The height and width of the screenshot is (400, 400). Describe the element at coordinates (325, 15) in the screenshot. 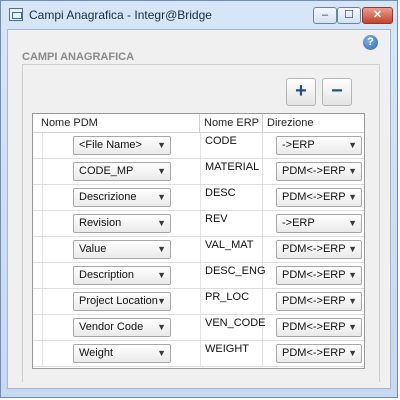

I see `minimize-button: –` at that location.